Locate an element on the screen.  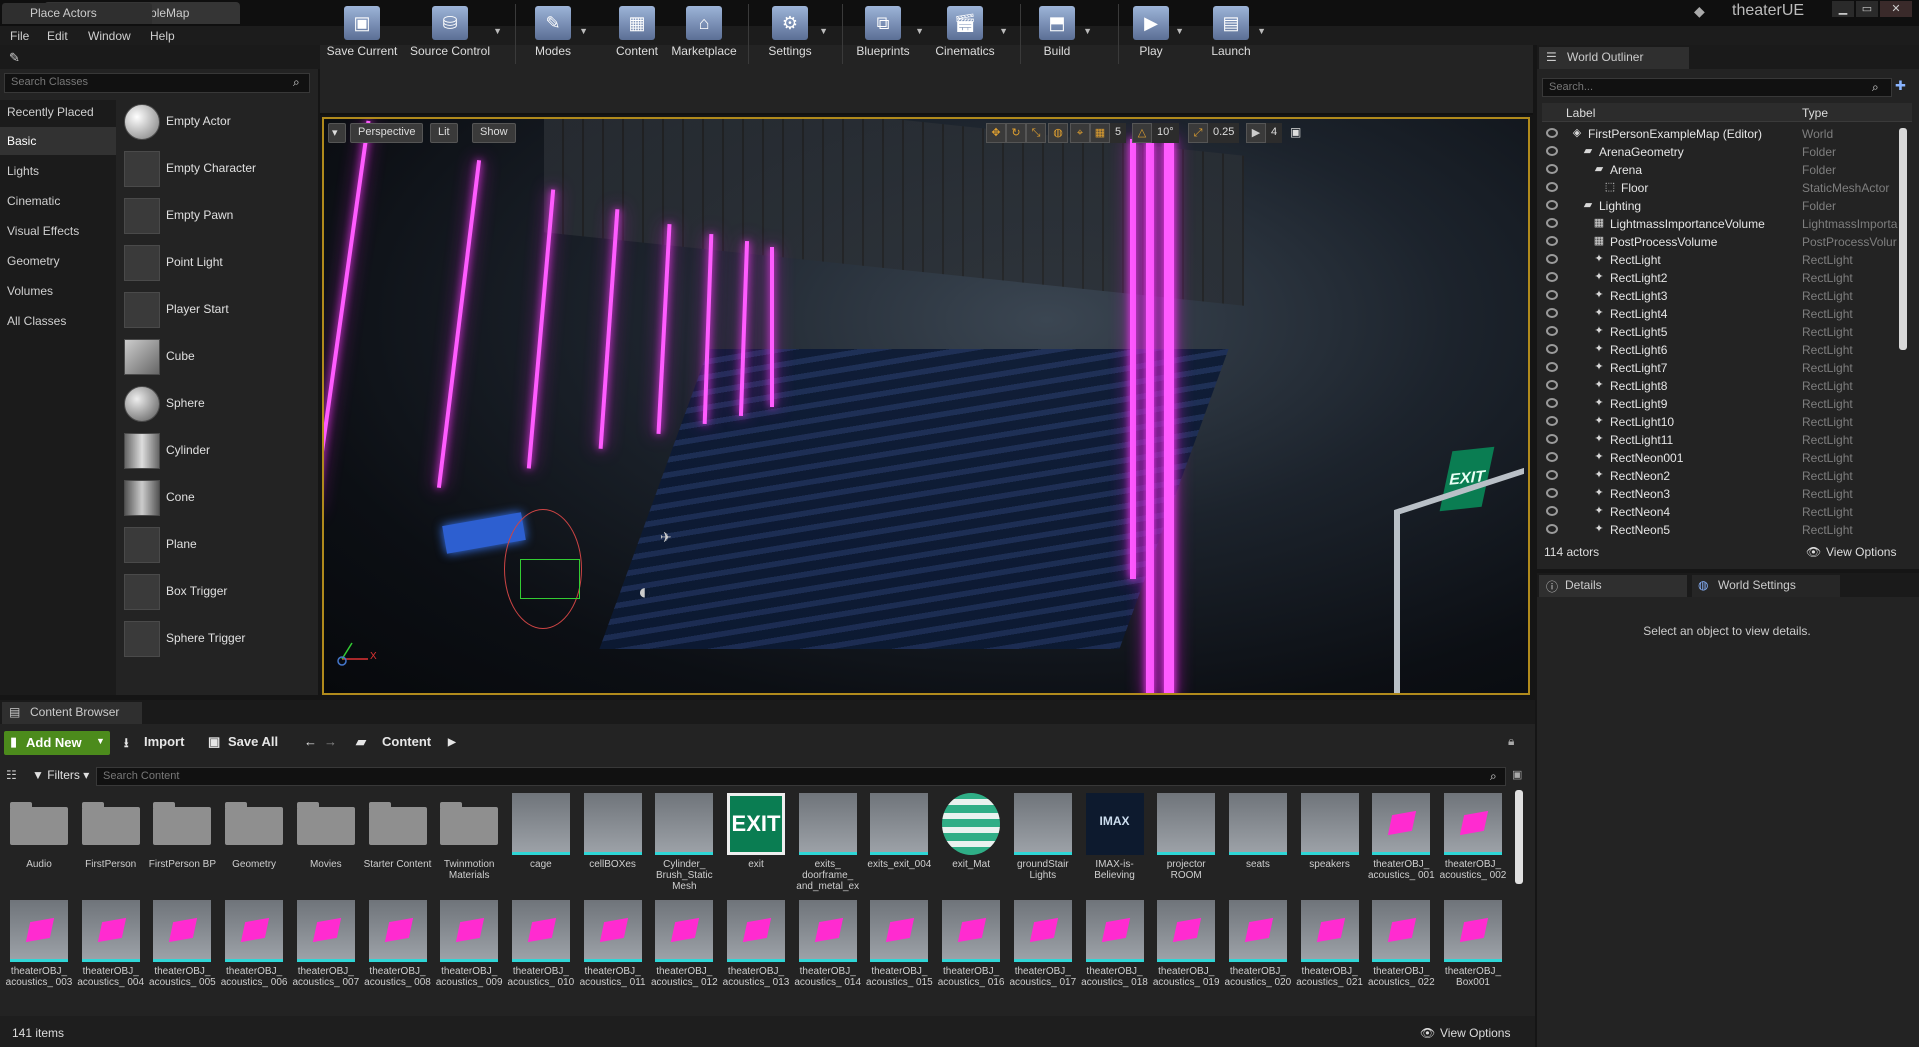
outliner-row: ✦ RectLight11 RectLight is located at coordinates (1720, 440).